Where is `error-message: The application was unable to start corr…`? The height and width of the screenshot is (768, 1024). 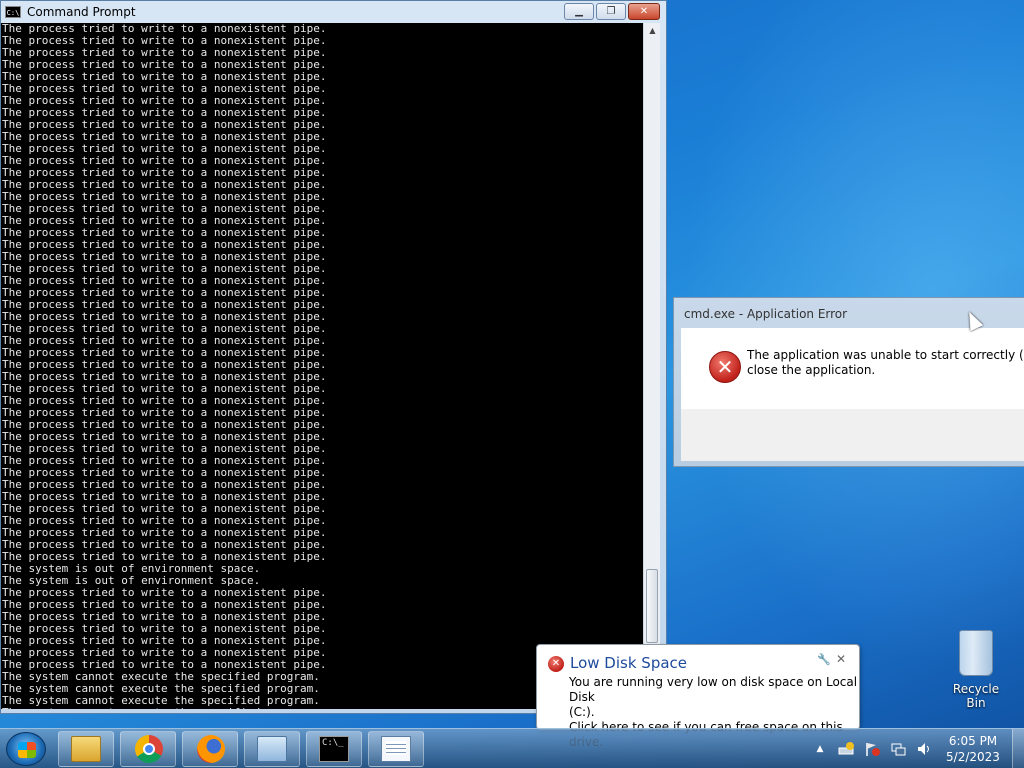 error-message: The application was unable to start corr… is located at coordinates (885, 363).